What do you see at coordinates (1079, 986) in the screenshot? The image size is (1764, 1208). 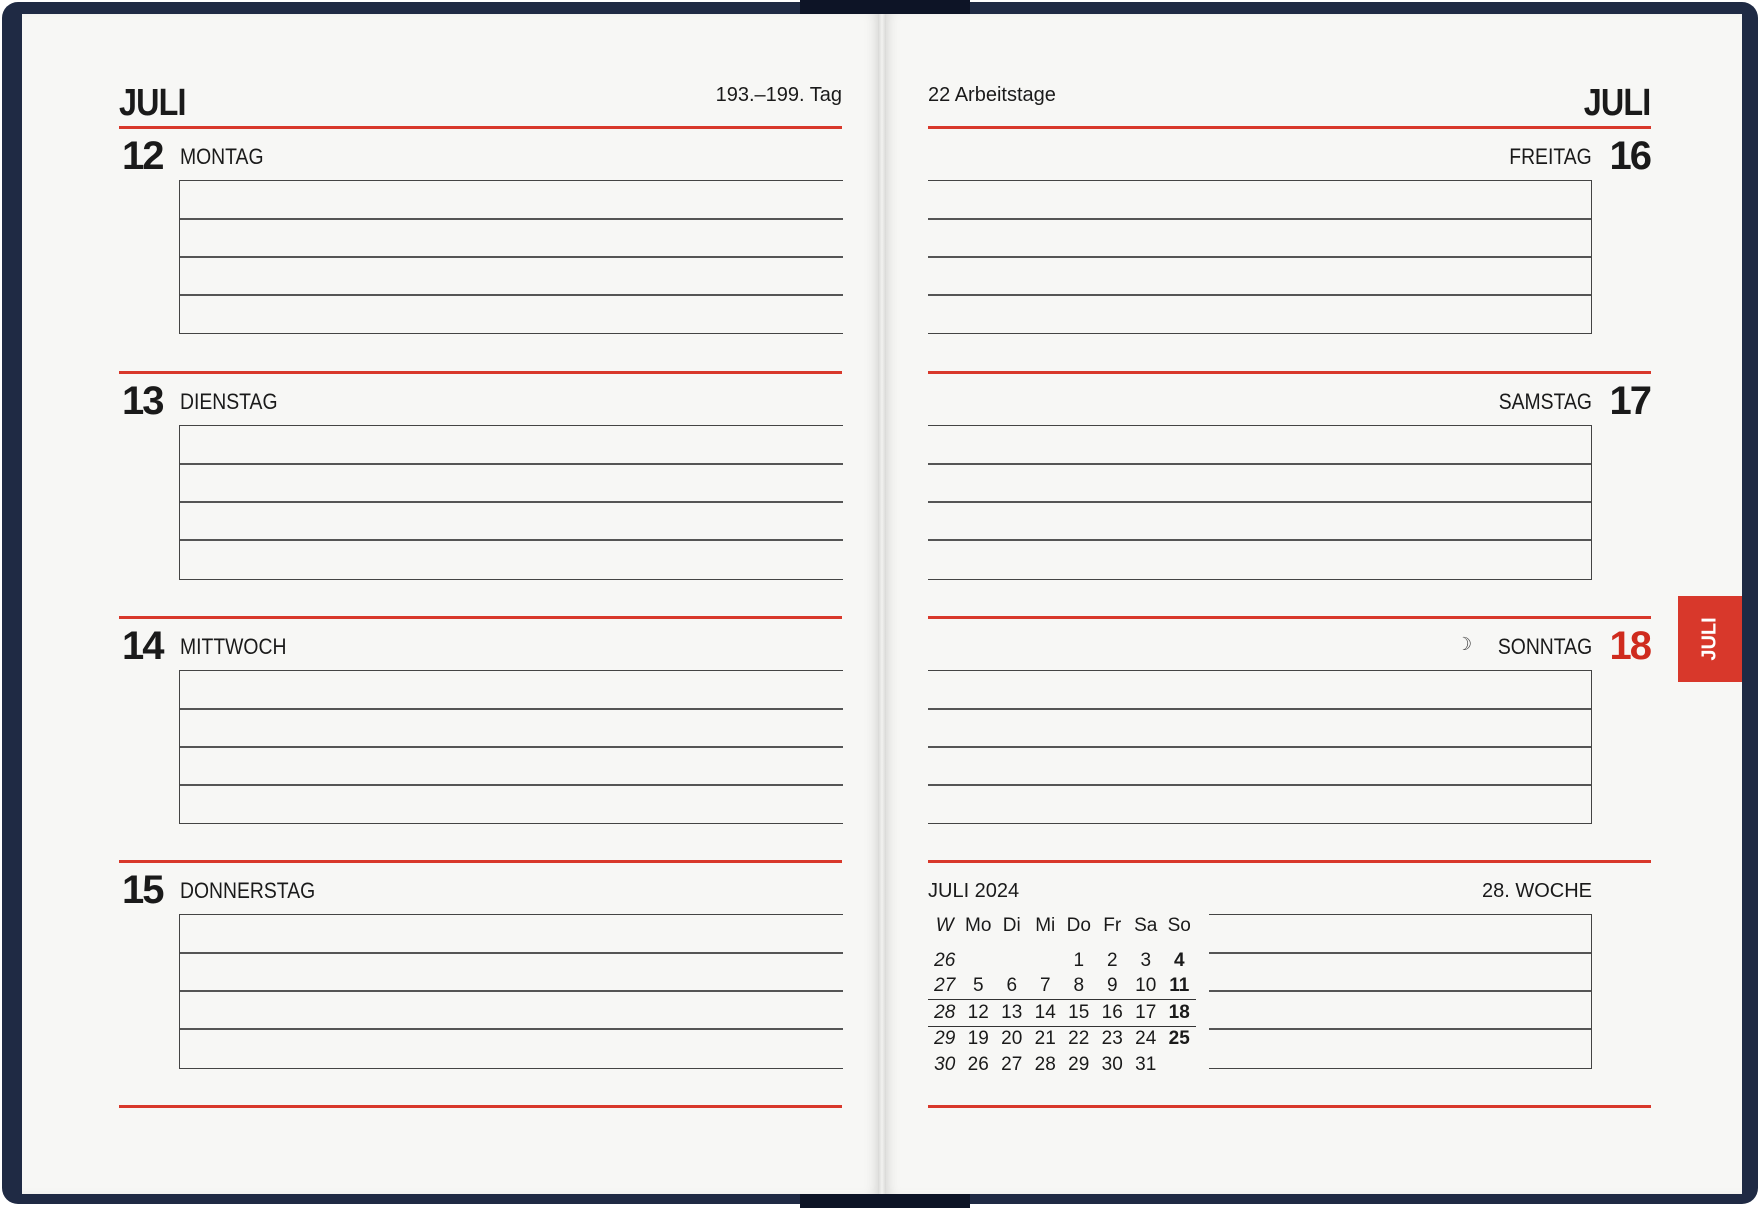 I see `calendar-day: 8` at bounding box center [1079, 986].